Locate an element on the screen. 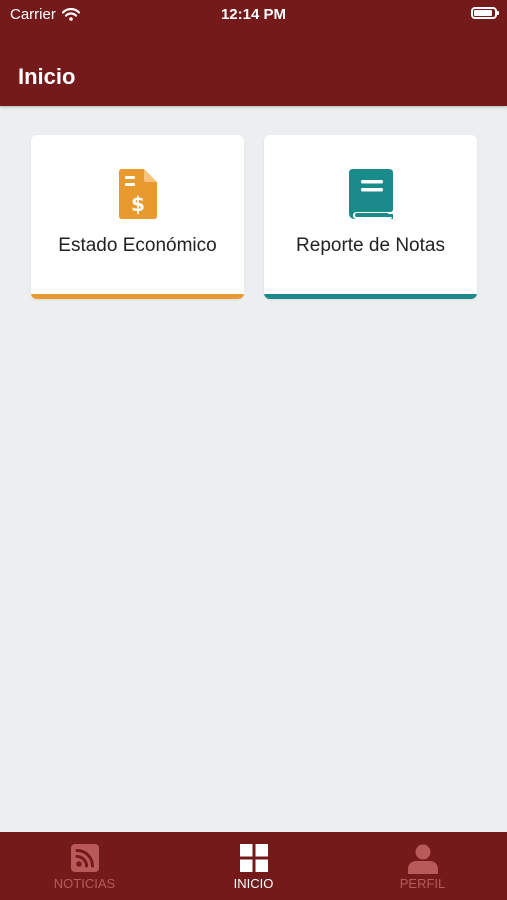 The height and width of the screenshot is (900, 507). tab-label: INICIO is located at coordinates (253, 883).